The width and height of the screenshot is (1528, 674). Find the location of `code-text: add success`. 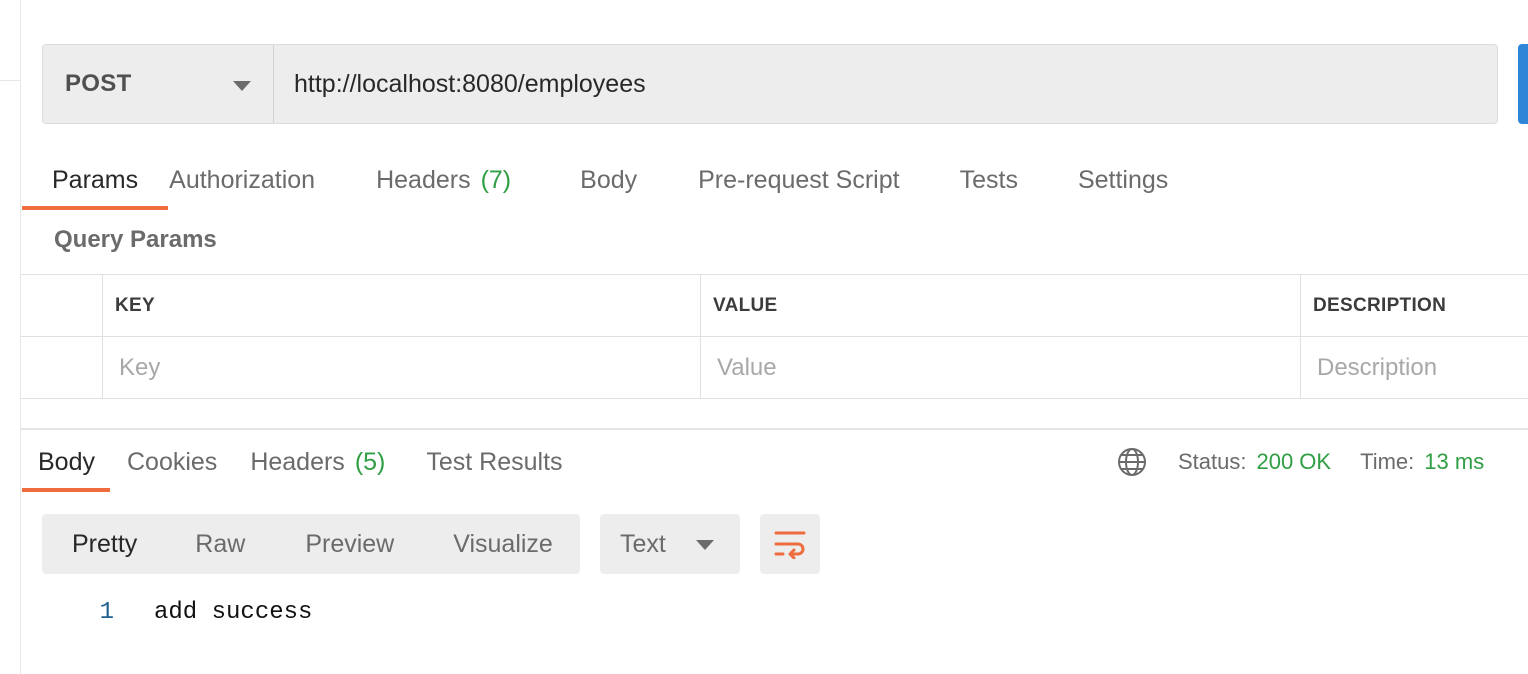

code-text: add success is located at coordinates (233, 612).